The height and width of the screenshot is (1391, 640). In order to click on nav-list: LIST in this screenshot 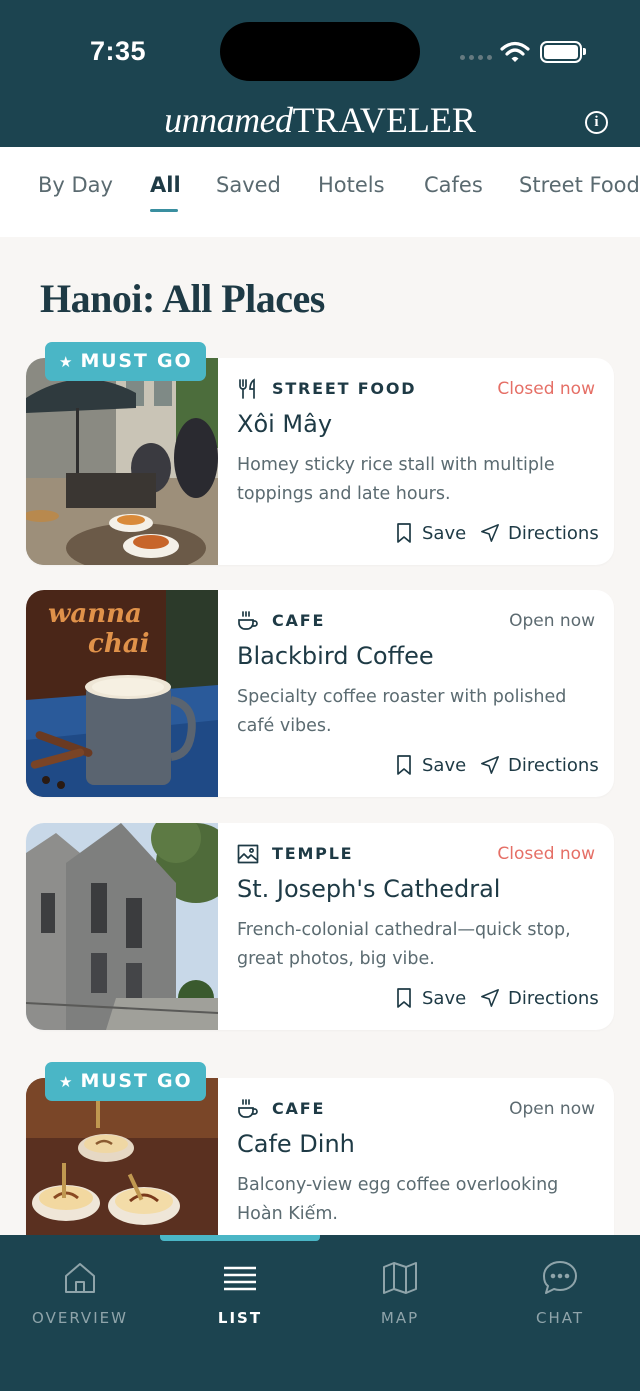, I will do `click(240, 1290)`.